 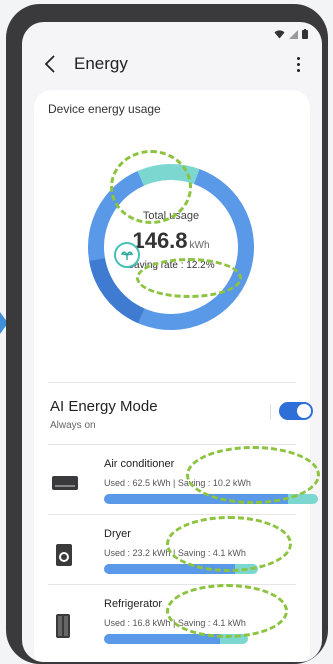 I want to click on wifi-icon, so click(x=279, y=33).